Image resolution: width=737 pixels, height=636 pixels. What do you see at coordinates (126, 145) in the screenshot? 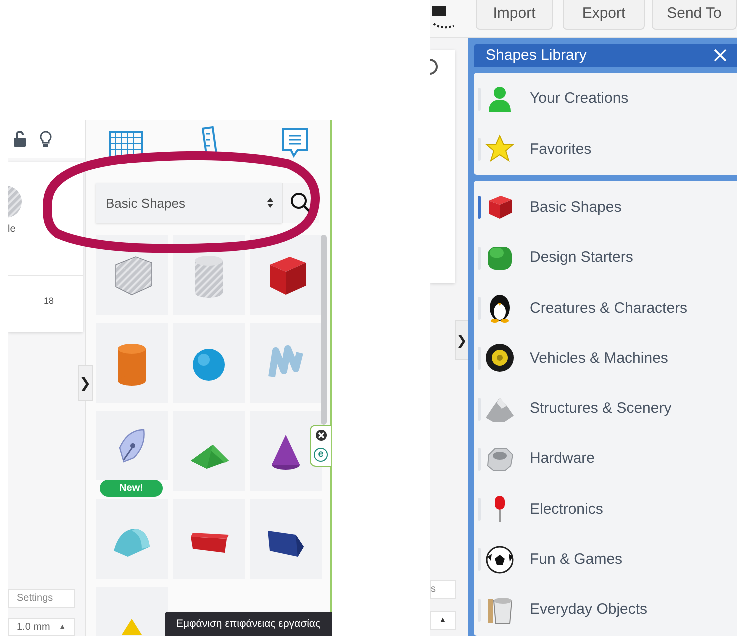
I see `grid-icon` at bounding box center [126, 145].